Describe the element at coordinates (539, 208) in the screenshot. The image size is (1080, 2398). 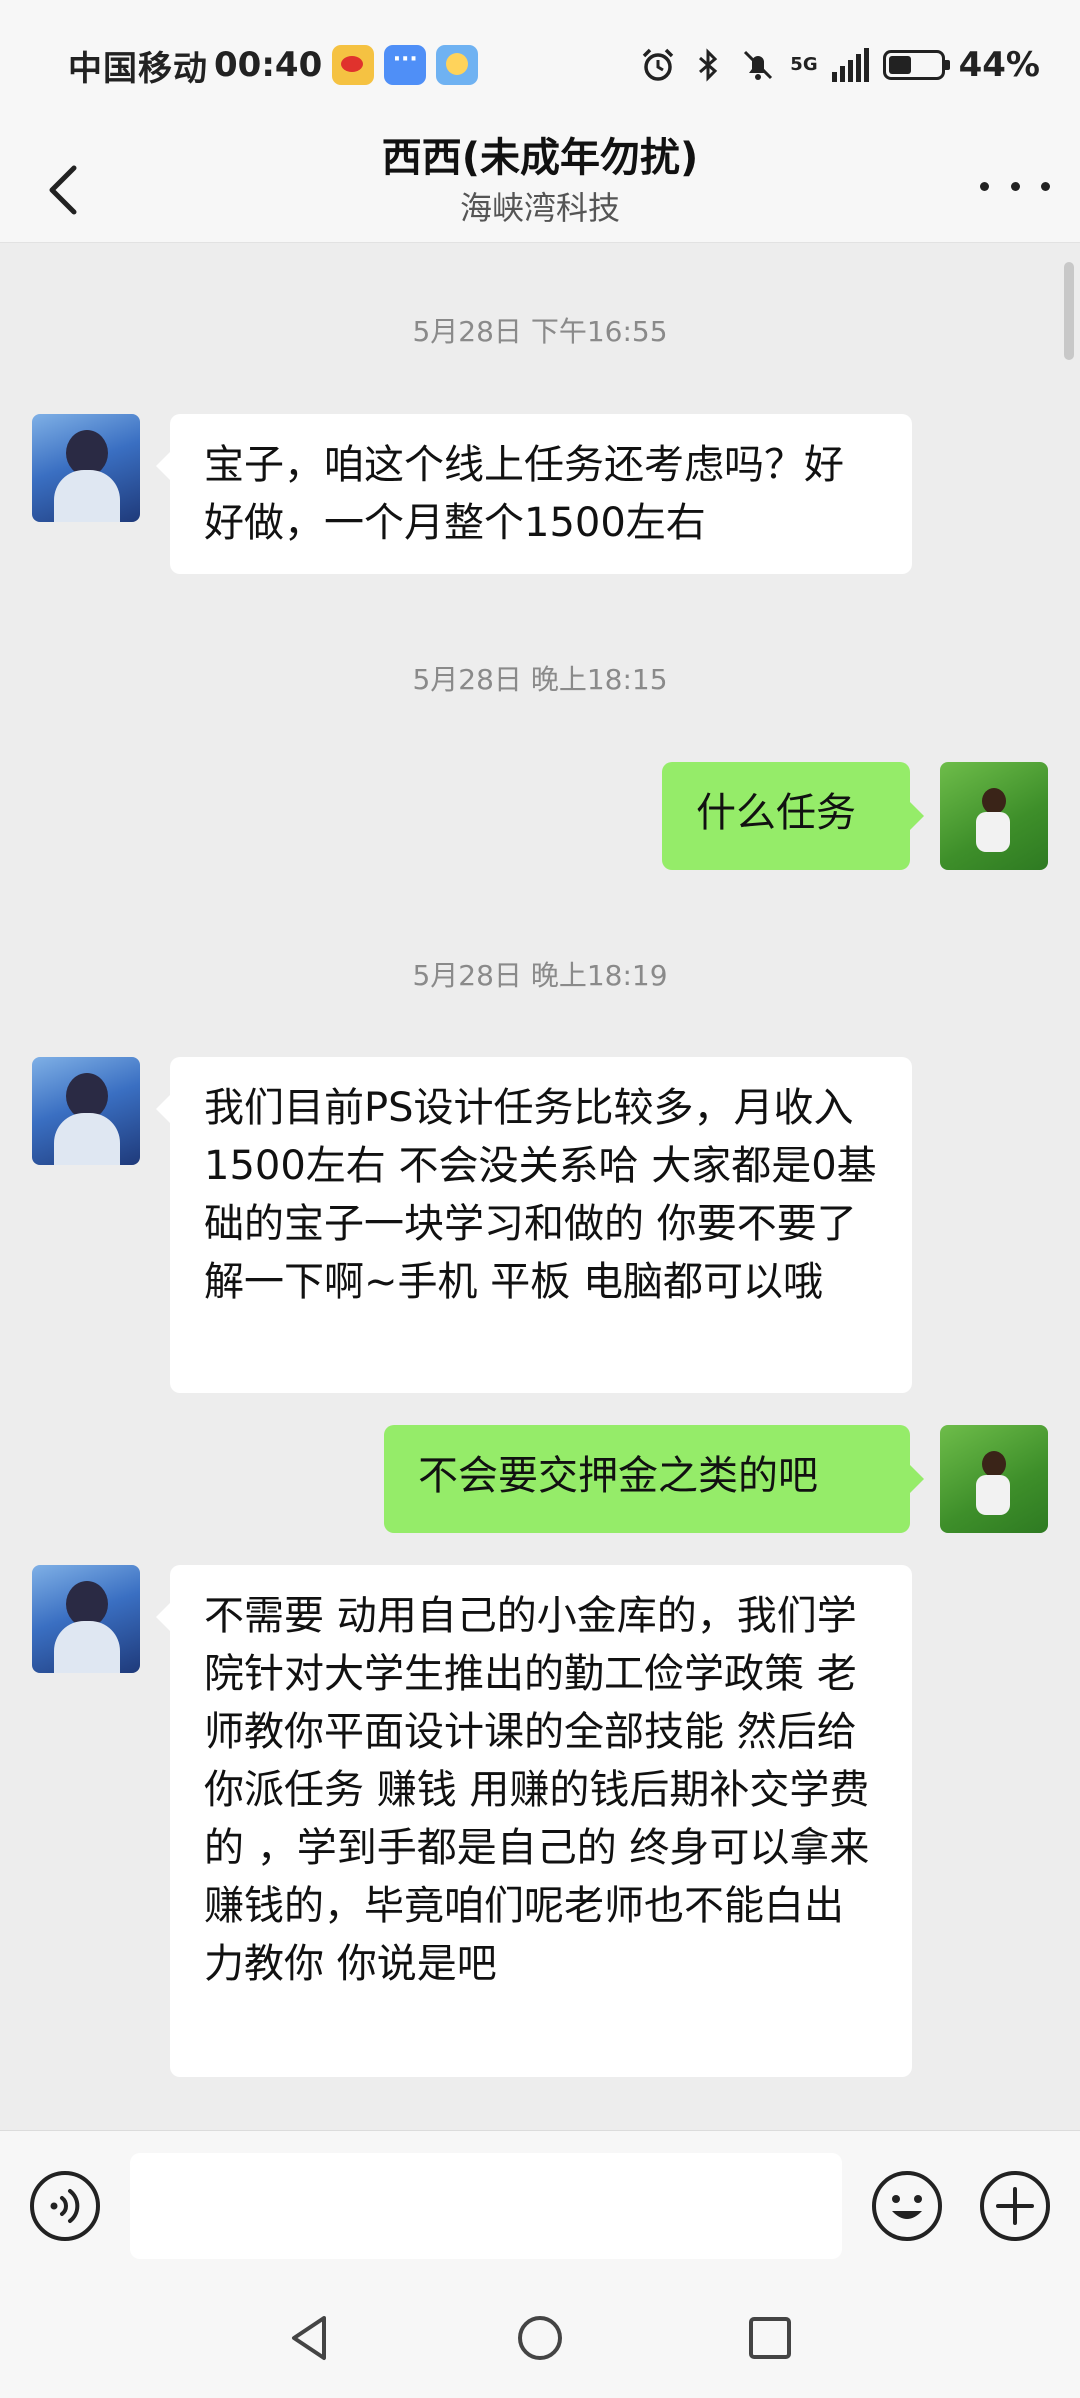
I see `chat-subtitle: 海峡湾科技` at that location.